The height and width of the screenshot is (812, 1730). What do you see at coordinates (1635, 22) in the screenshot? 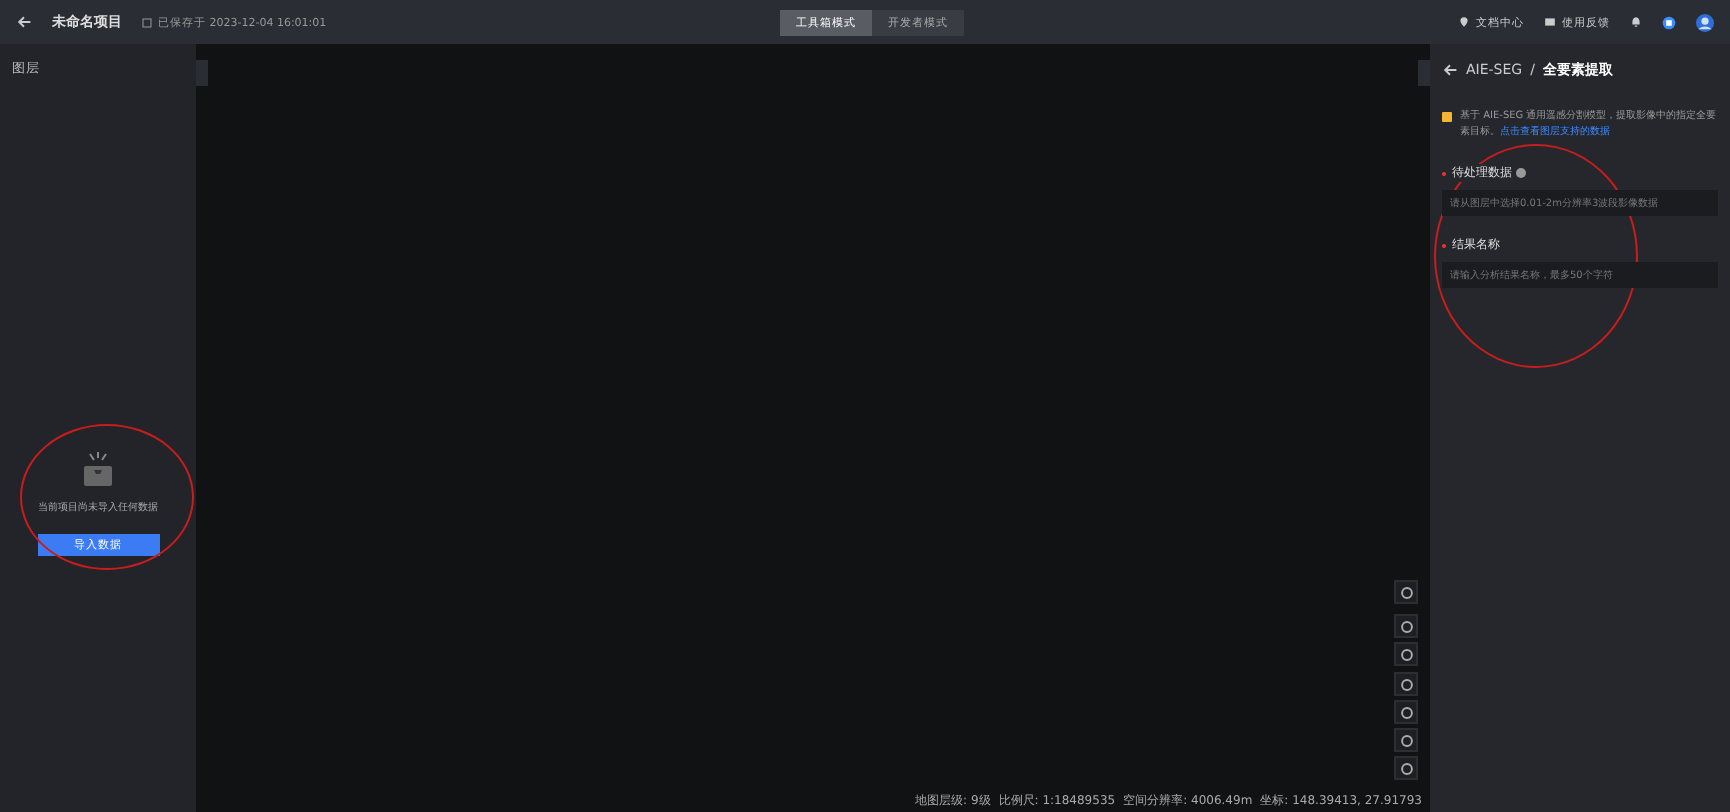
I see `bell-icon` at bounding box center [1635, 22].